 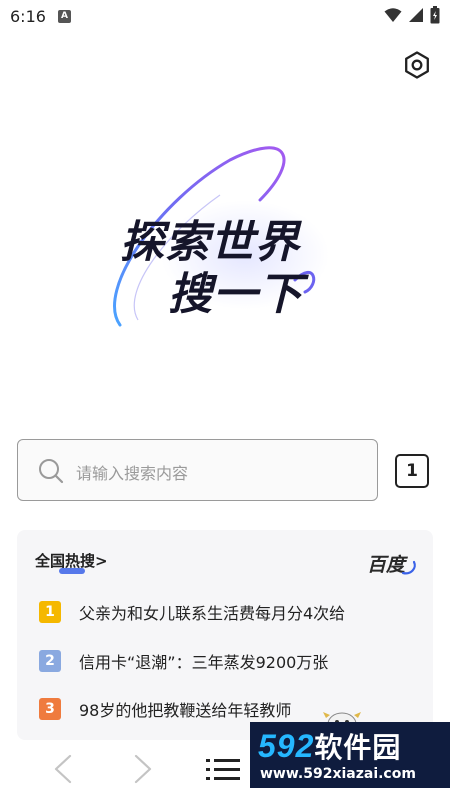 I want to click on hot-item-text: 98岁的他把教鞭送给年轻教师, so click(x=185, y=710).